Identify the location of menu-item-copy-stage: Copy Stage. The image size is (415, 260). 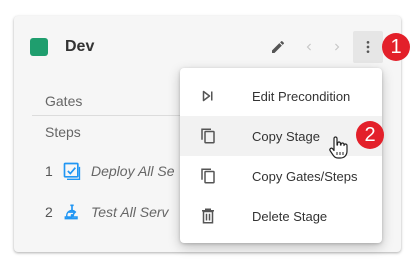
(281, 136).